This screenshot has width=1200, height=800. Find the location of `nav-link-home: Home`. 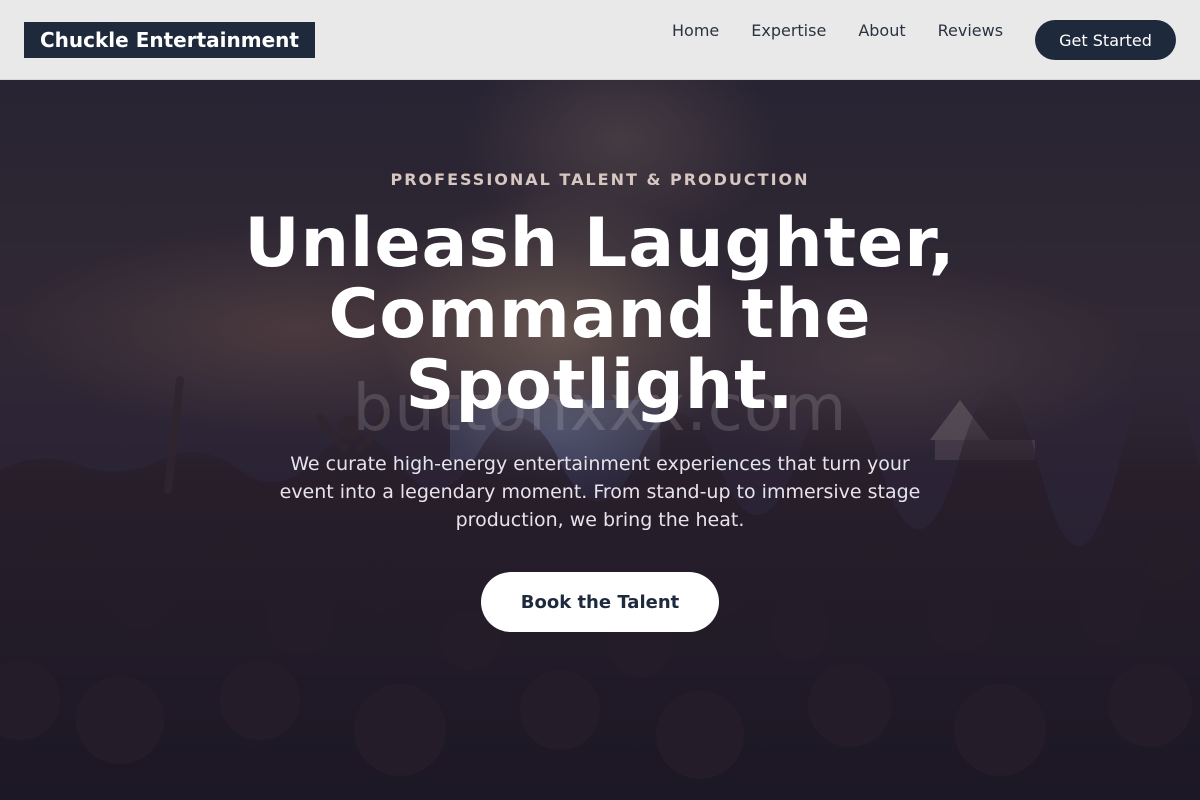

nav-link-home: Home is located at coordinates (695, 31).